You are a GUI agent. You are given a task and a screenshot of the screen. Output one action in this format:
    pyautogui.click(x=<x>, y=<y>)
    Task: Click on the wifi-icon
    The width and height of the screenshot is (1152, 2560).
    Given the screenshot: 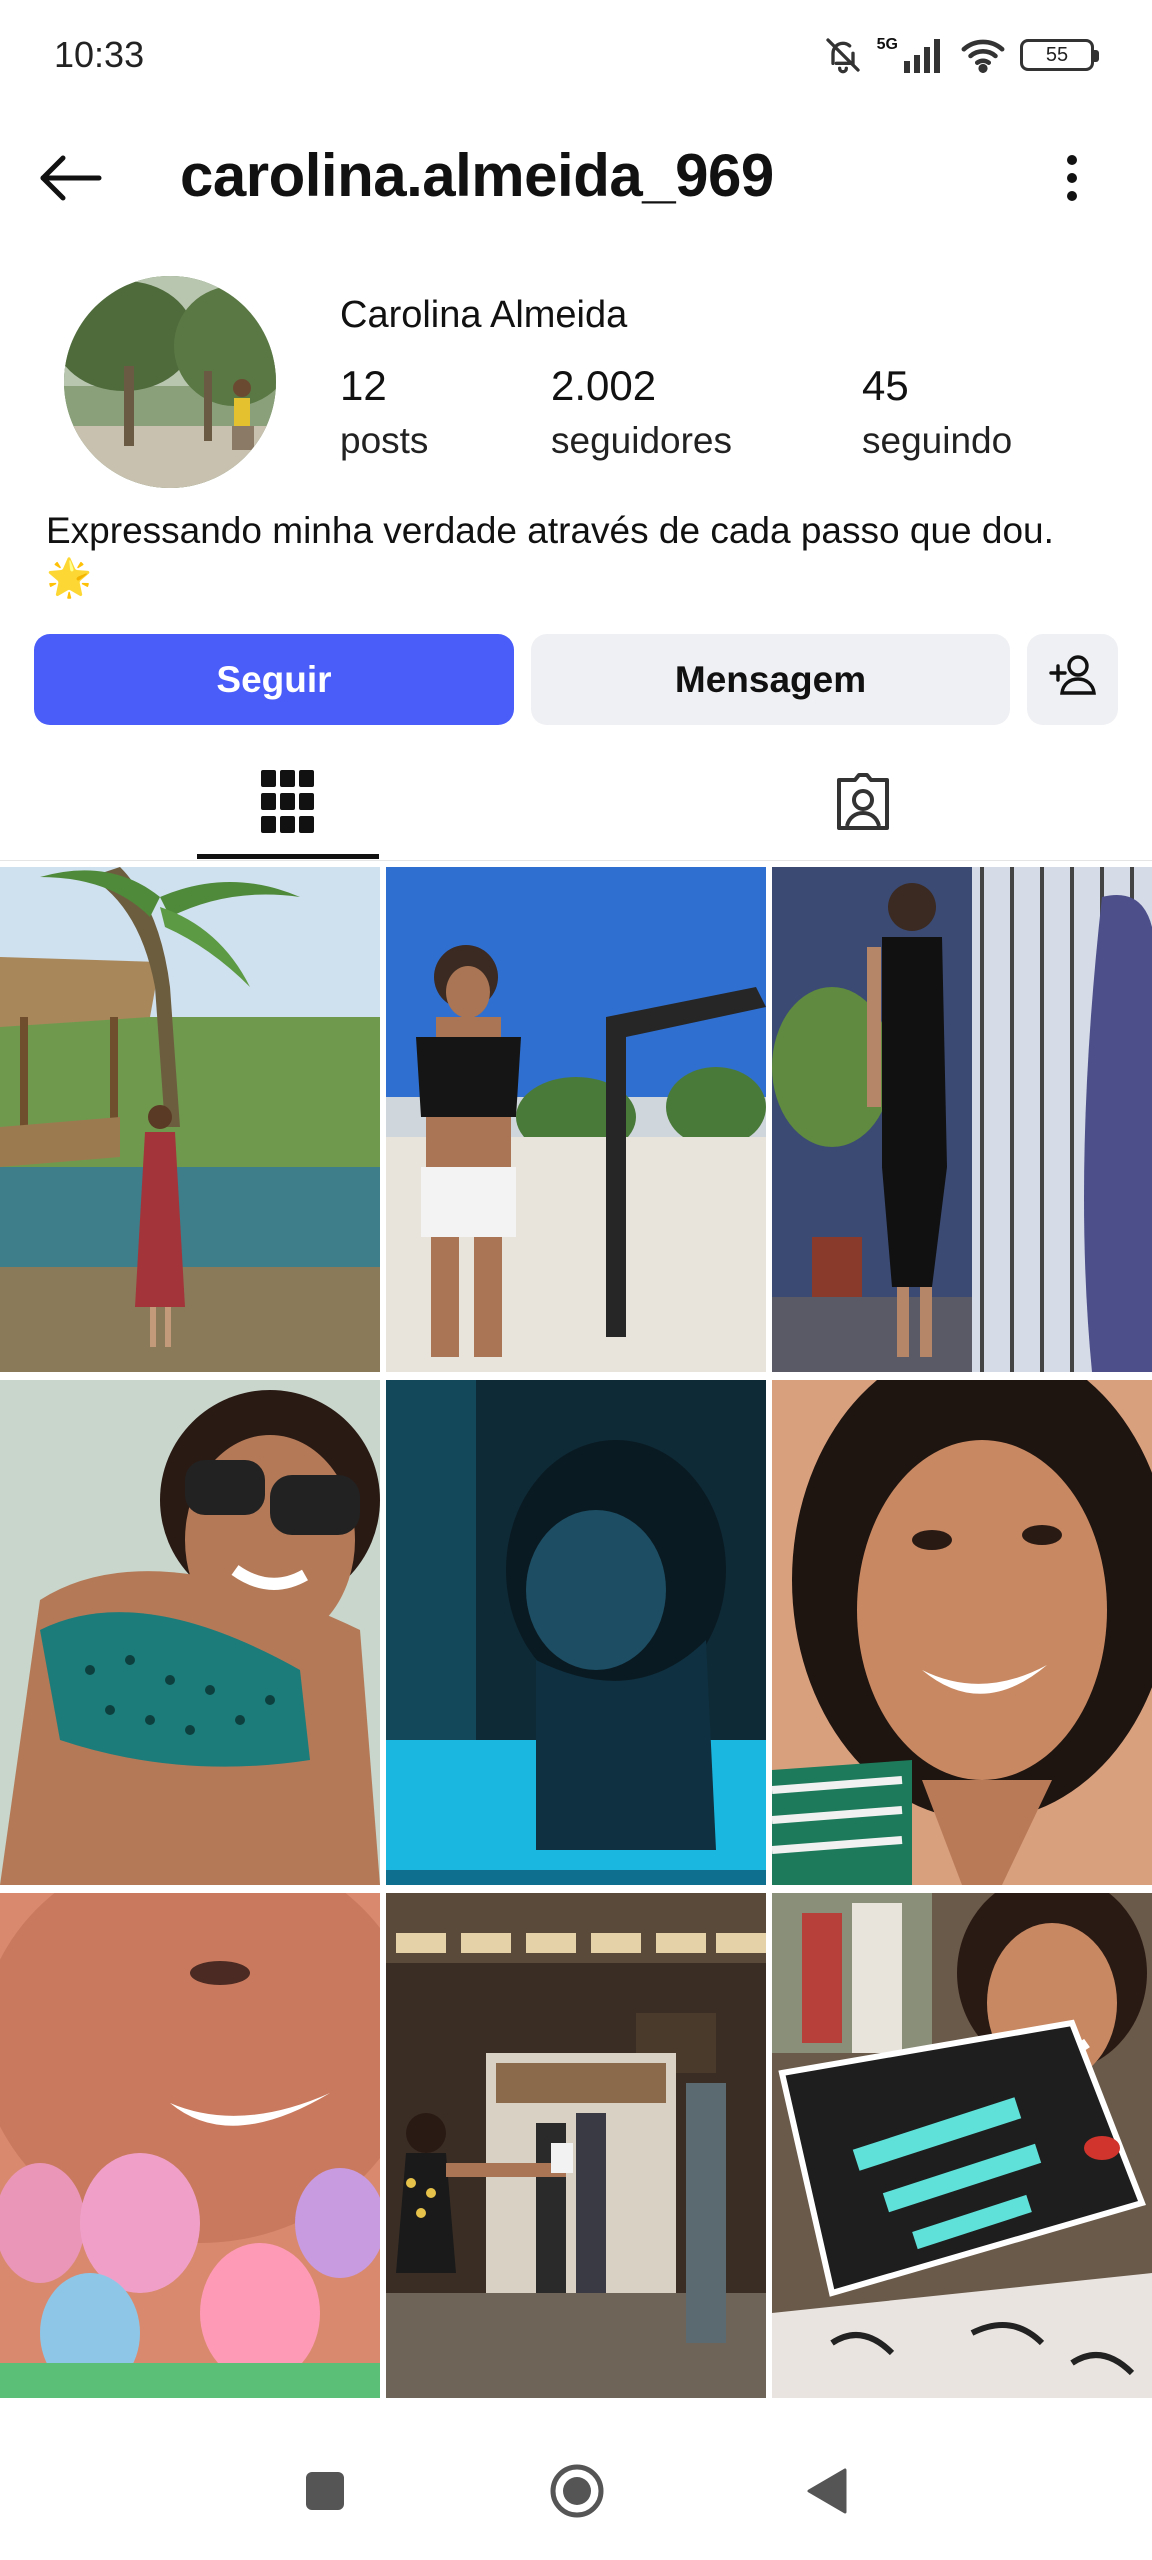 What is the action you would take?
    pyautogui.click(x=983, y=55)
    